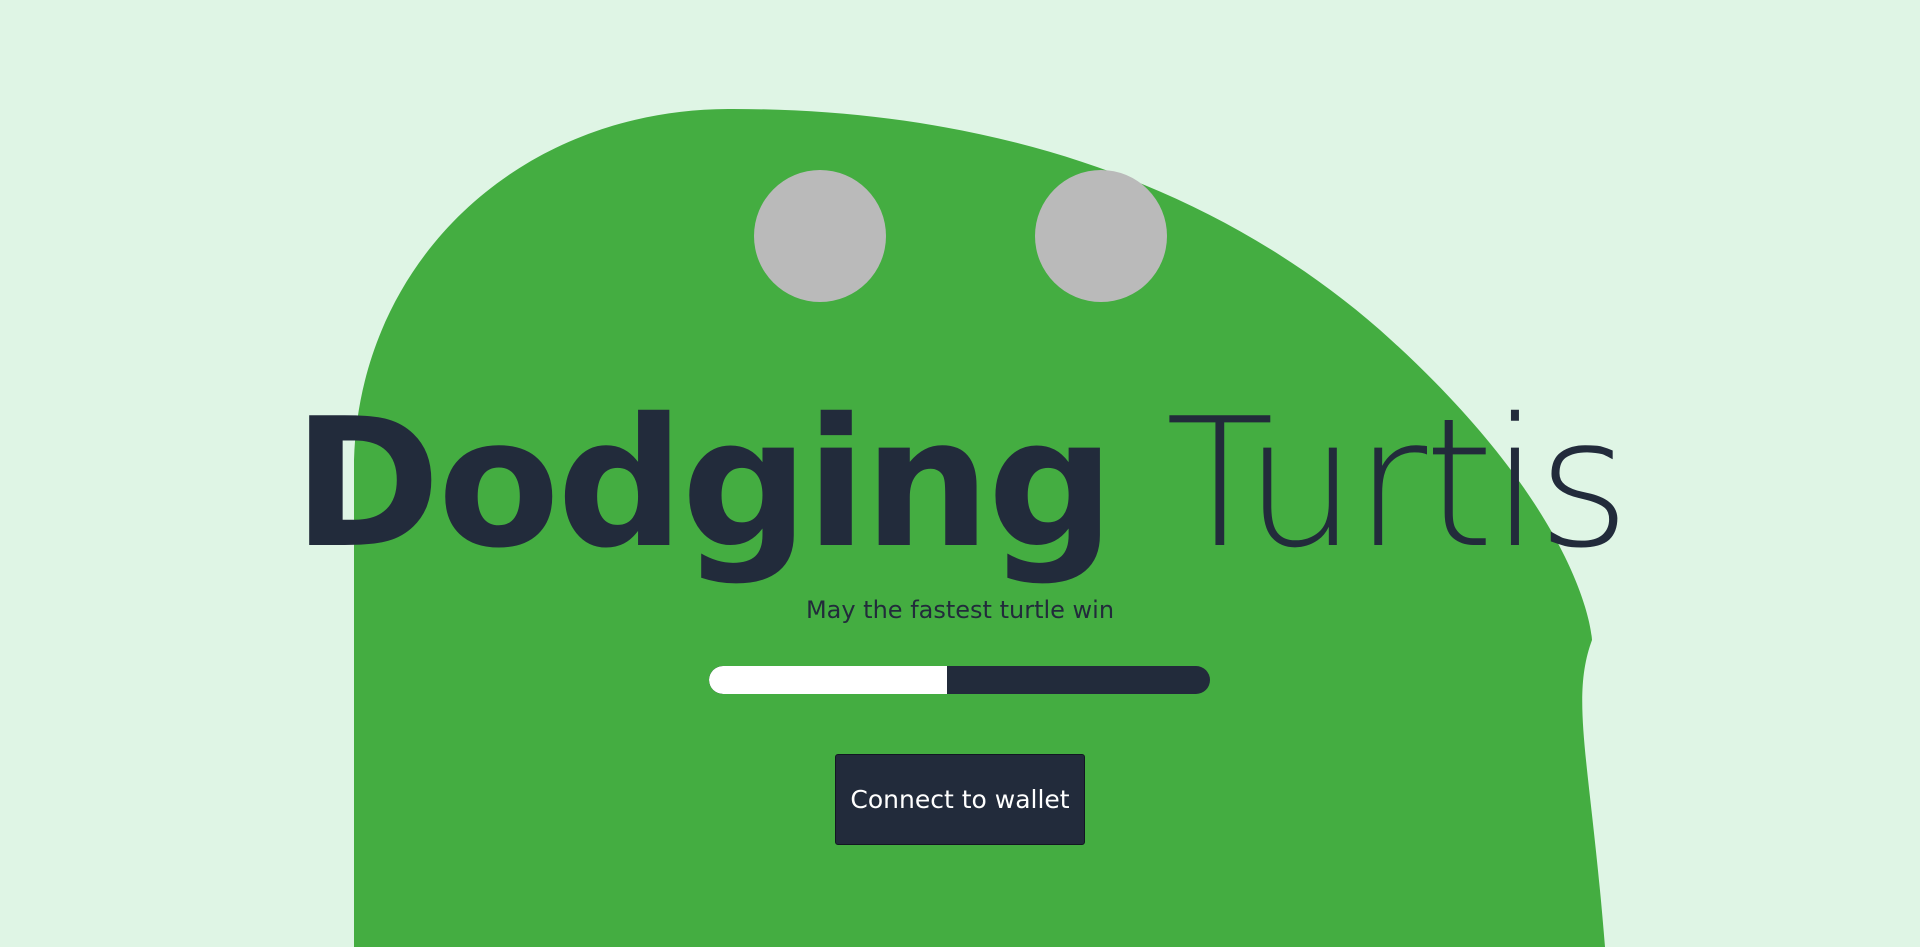 This screenshot has height=947, width=1920. Describe the element at coordinates (1397, 483) in the screenshot. I see `game-title-word-2: Turtis` at that location.